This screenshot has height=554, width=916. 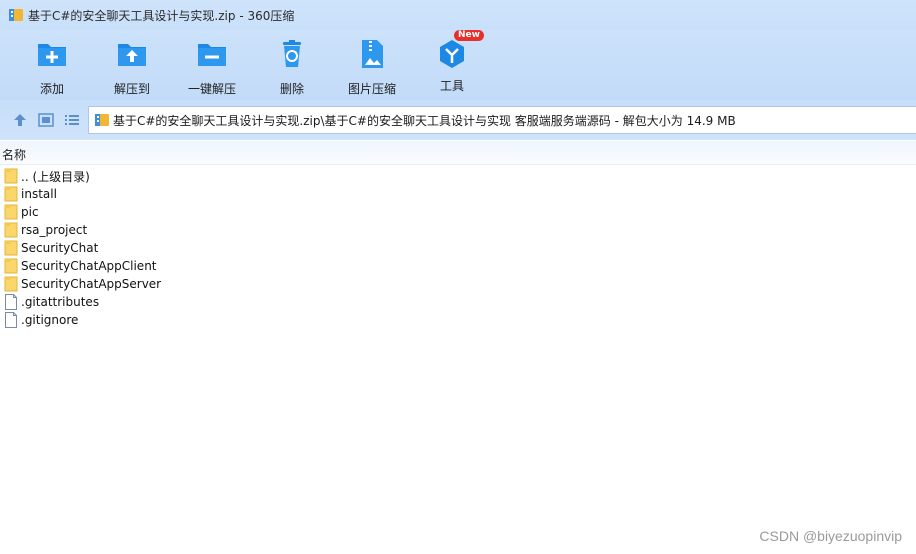 I want to click on folder-row: rsa_project, so click(x=458, y=230).